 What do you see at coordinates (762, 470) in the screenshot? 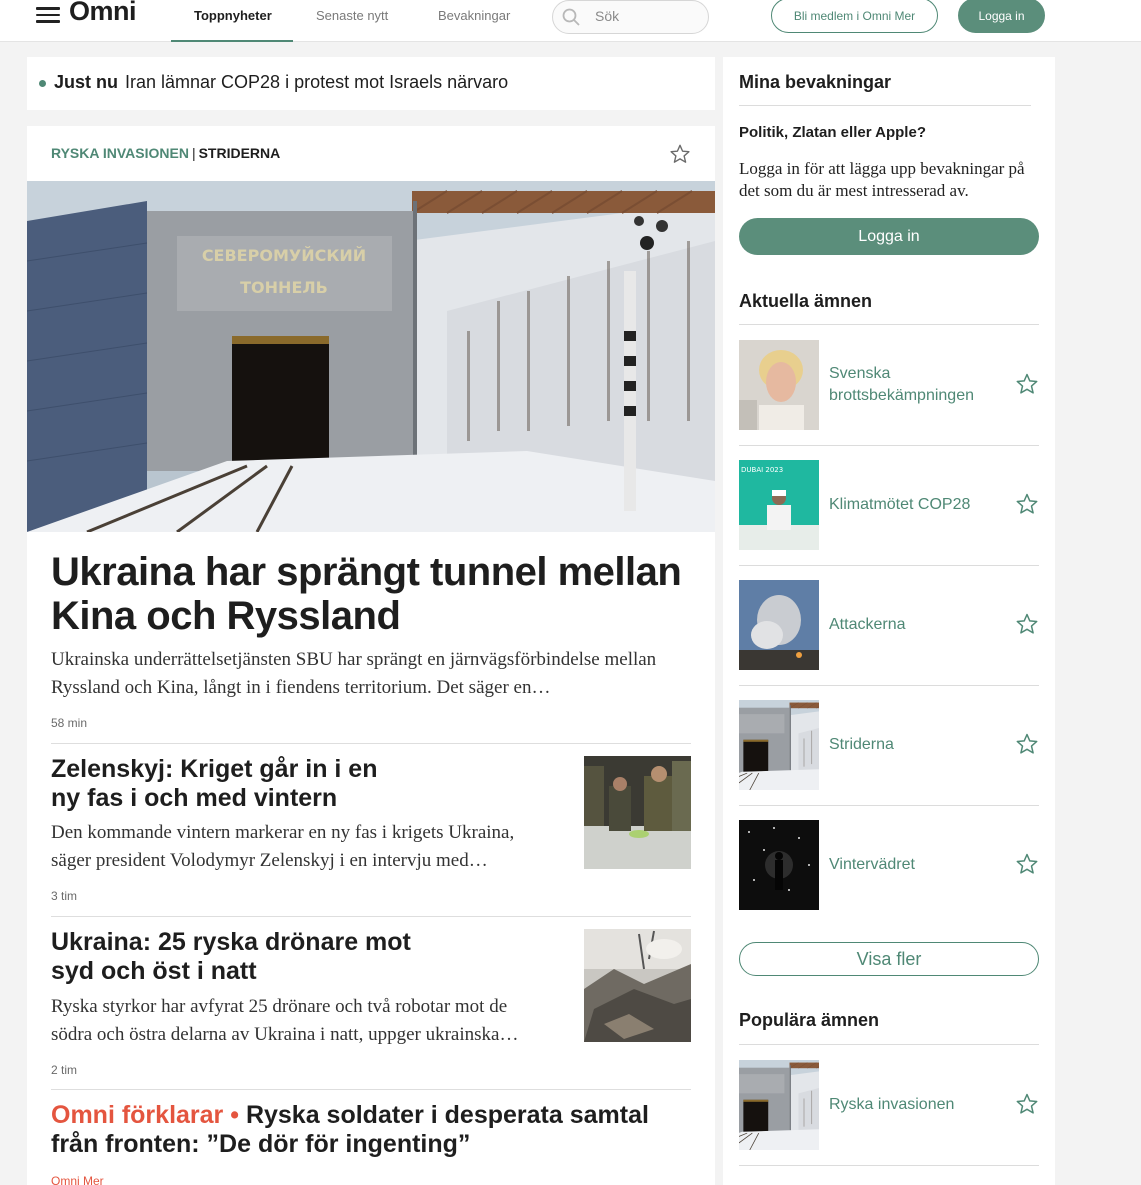
I see `cop-banner-text: DUBAI 2023` at bounding box center [762, 470].